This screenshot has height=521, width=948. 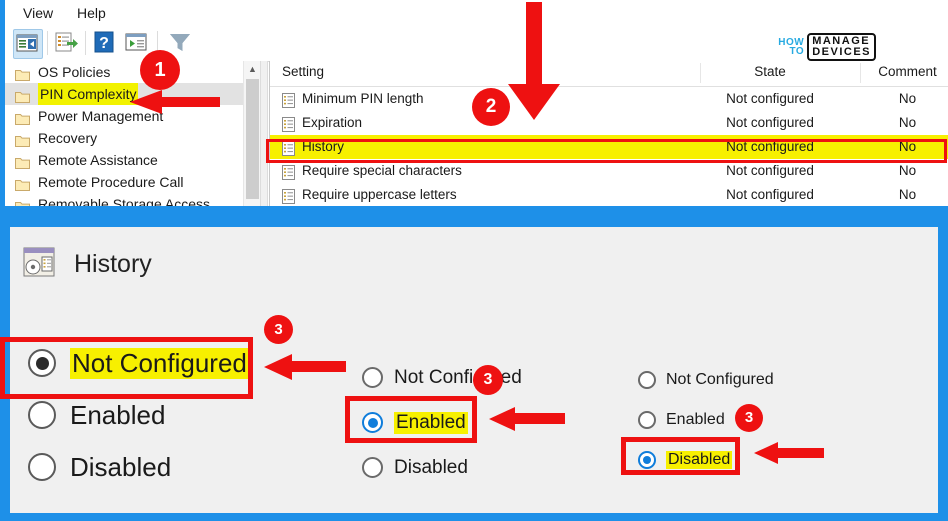 I want to click on tree-item: Recovery, so click(x=133, y=138).